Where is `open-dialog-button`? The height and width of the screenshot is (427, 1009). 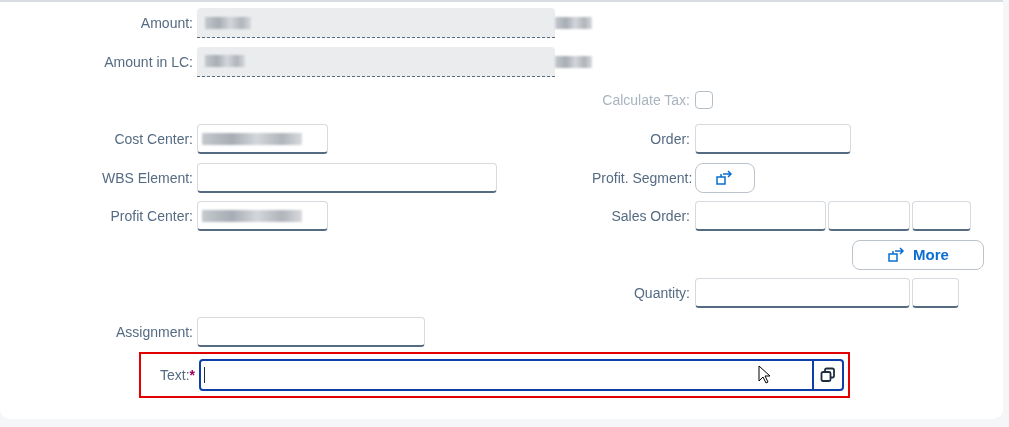 open-dialog-button is located at coordinates (725, 177).